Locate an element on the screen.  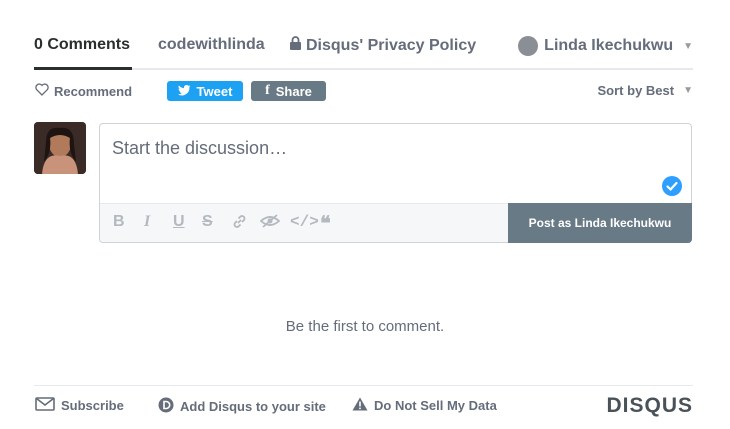
add-disqus-label: Add Disqus to your site is located at coordinates (253, 406).